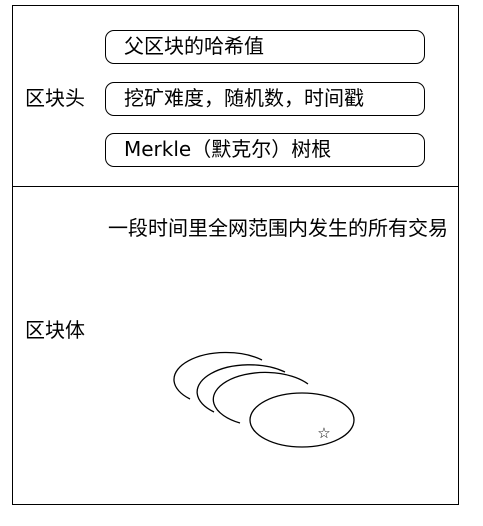 The height and width of the screenshot is (526, 483). I want to click on star-icon: ☆, so click(323, 433).